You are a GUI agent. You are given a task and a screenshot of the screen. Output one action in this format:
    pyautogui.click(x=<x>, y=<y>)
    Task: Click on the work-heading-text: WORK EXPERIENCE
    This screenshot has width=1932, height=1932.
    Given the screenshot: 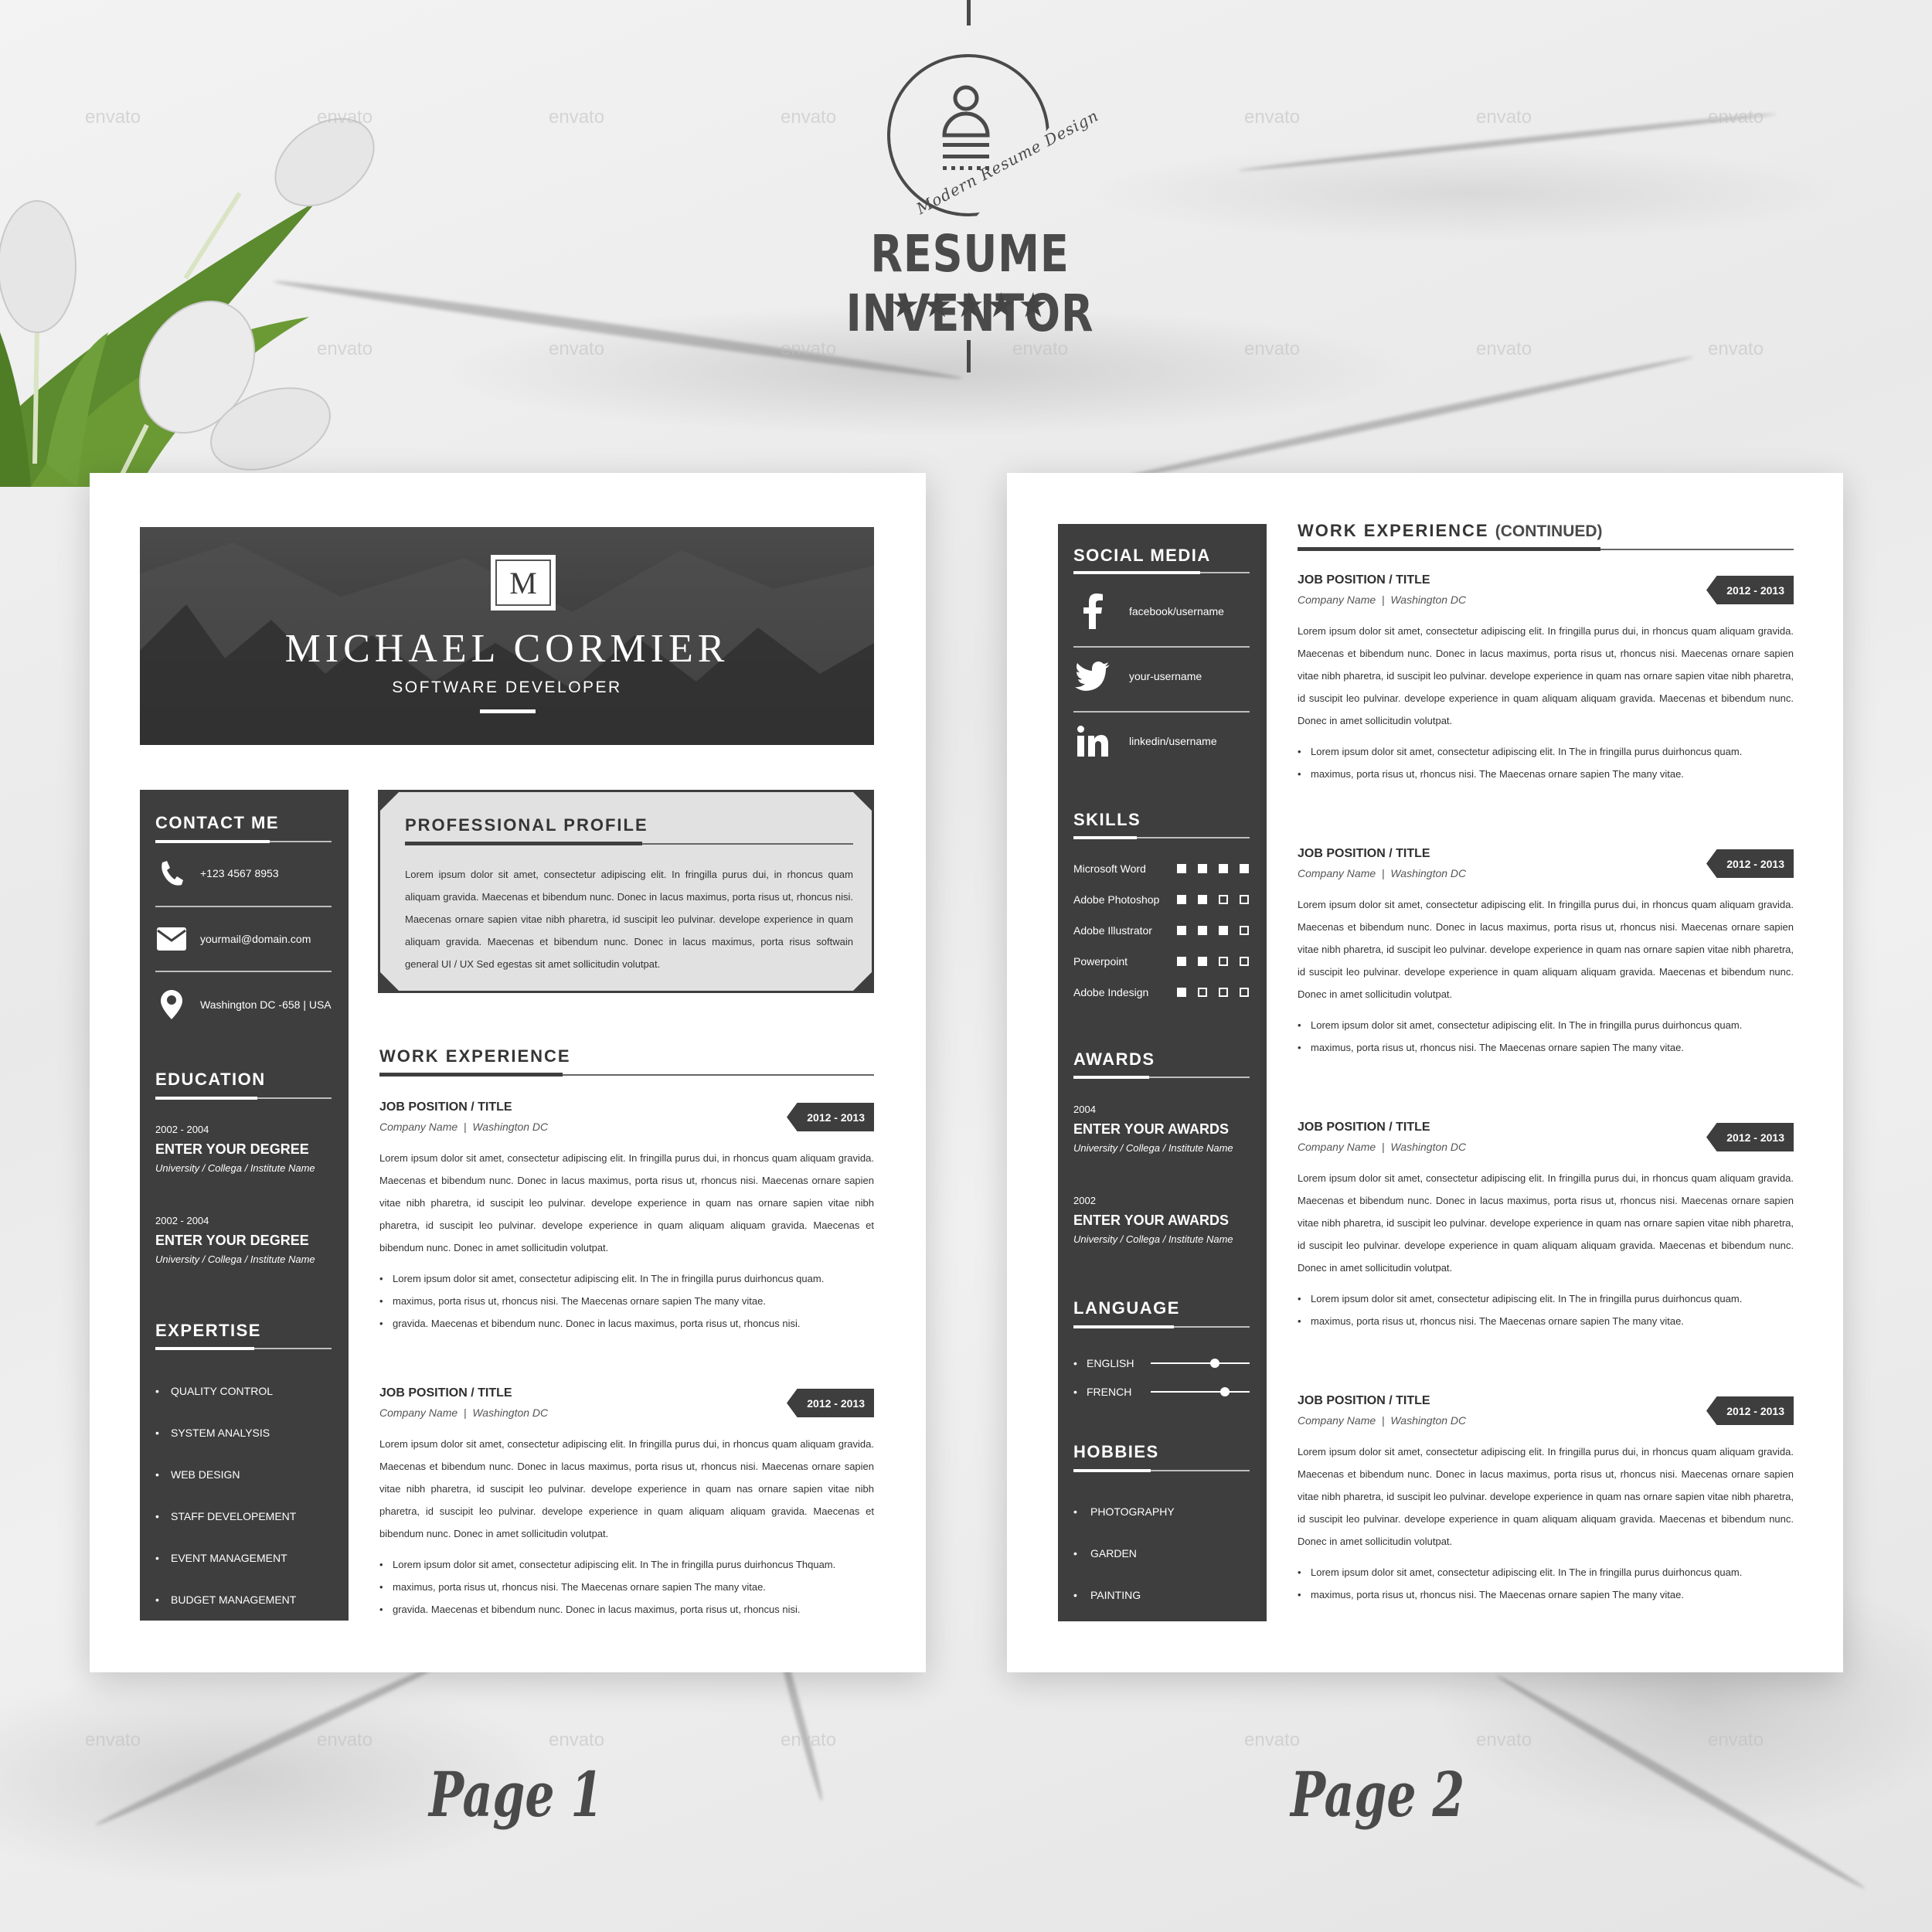 What is the action you would take?
    pyautogui.click(x=1393, y=531)
    